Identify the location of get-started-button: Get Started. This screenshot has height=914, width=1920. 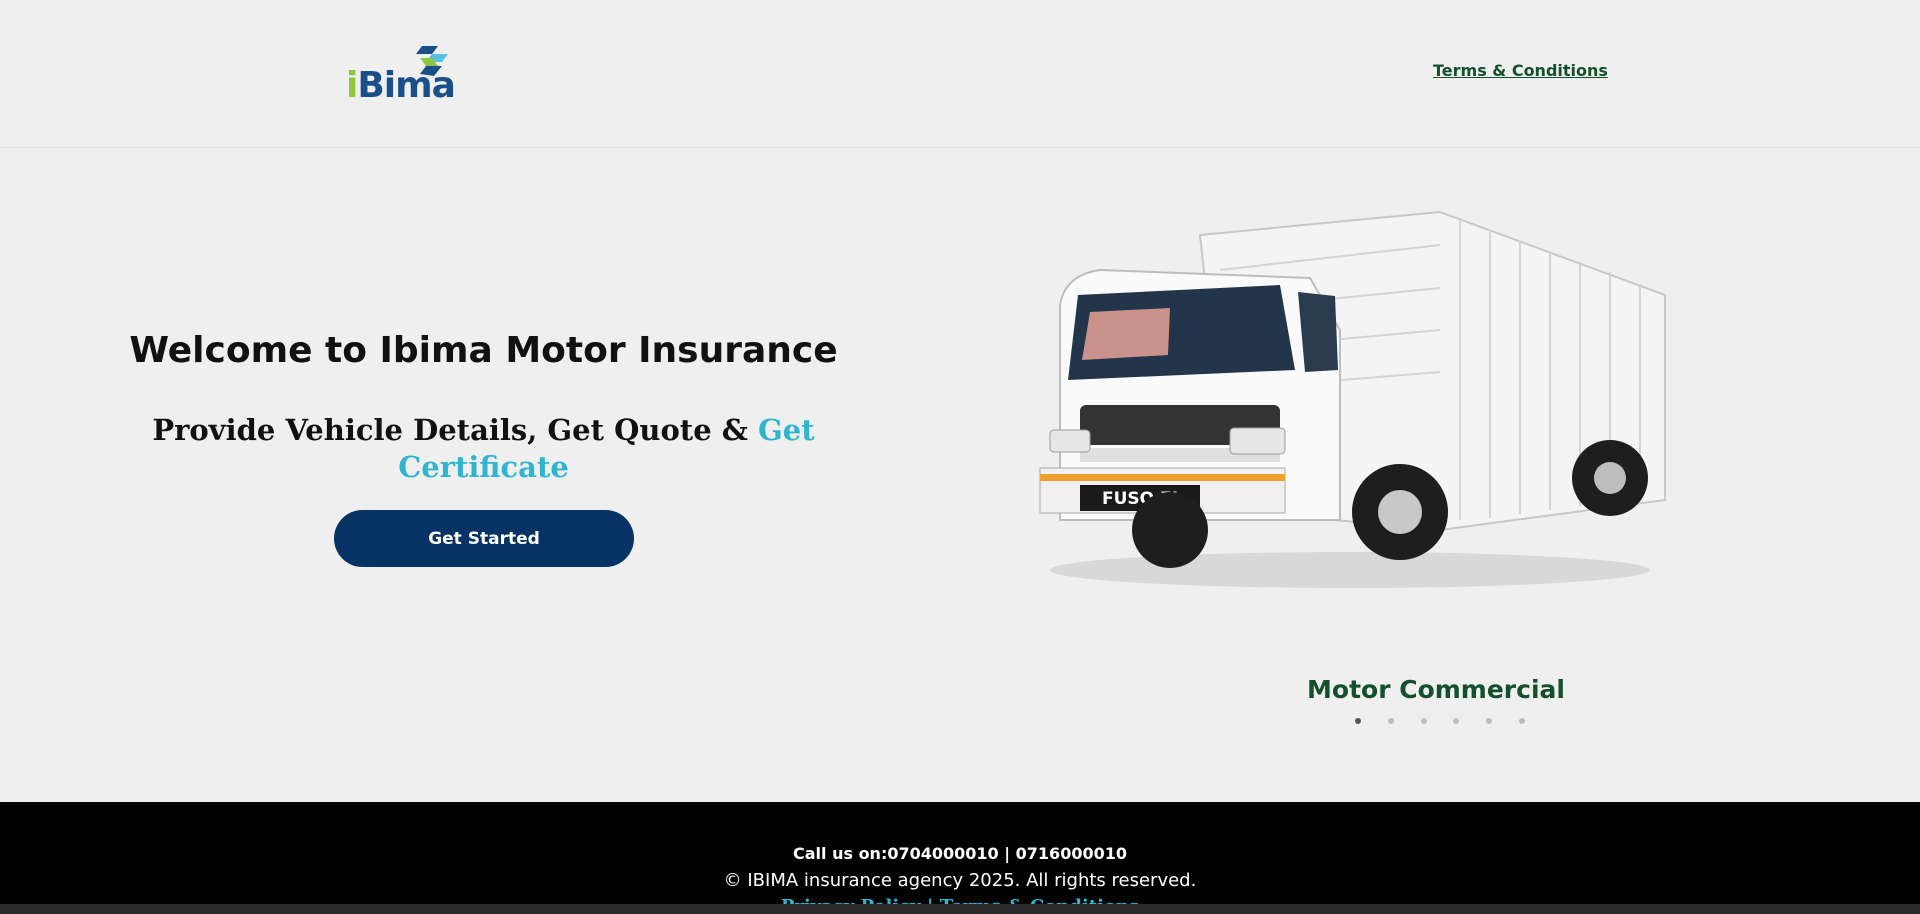
(484, 538).